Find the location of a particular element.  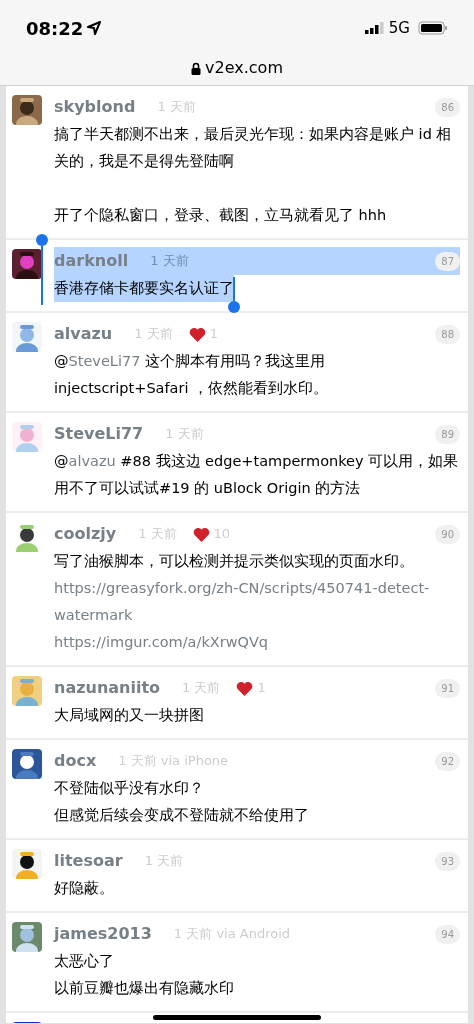

username-link: litesoar is located at coordinates (88, 861).